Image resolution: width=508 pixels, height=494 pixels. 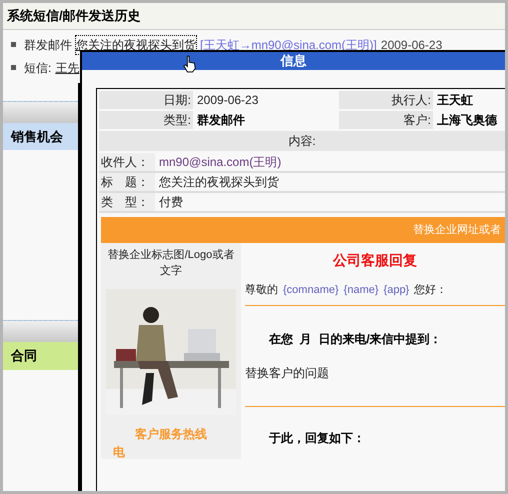 What do you see at coordinates (346, 290) in the screenshot?
I see `greeting: 尊敬的 {comname} {name} {app} 您好：` at bounding box center [346, 290].